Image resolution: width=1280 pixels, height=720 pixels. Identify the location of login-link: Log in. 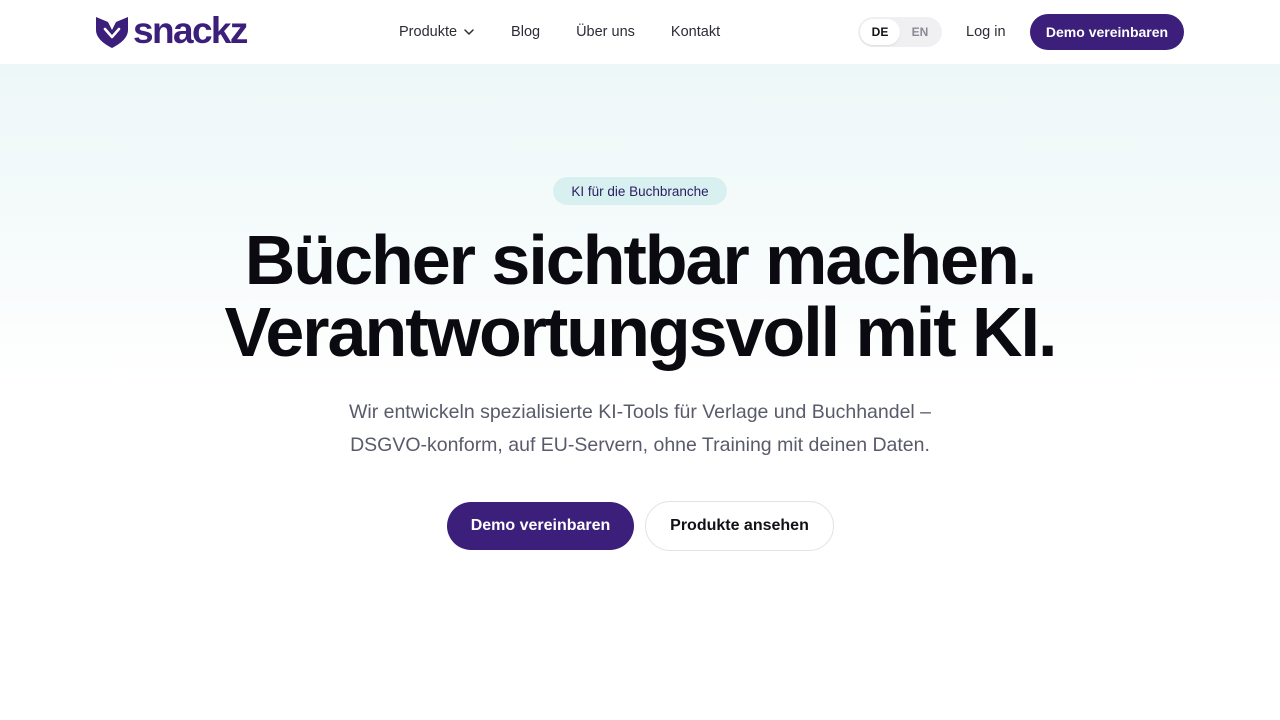
(986, 32).